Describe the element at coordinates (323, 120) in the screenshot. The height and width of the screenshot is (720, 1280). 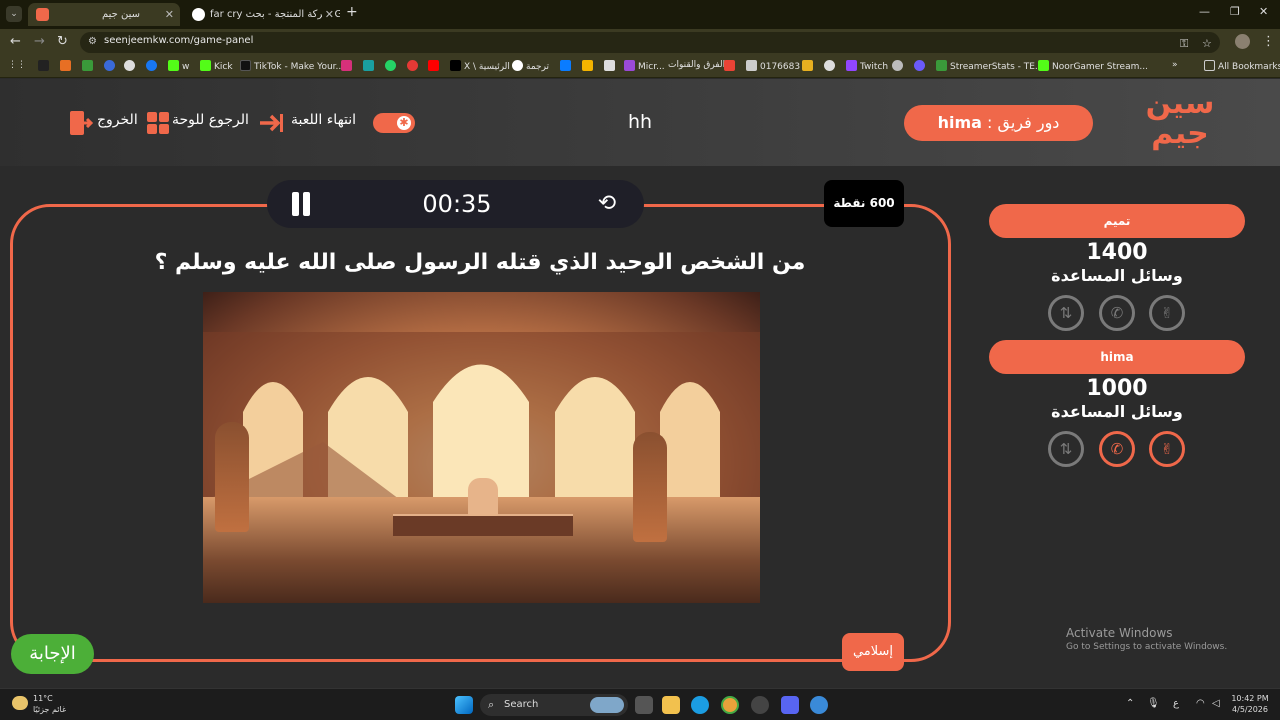
I see `end-game-link: انتهاء اللعبة` at that location.